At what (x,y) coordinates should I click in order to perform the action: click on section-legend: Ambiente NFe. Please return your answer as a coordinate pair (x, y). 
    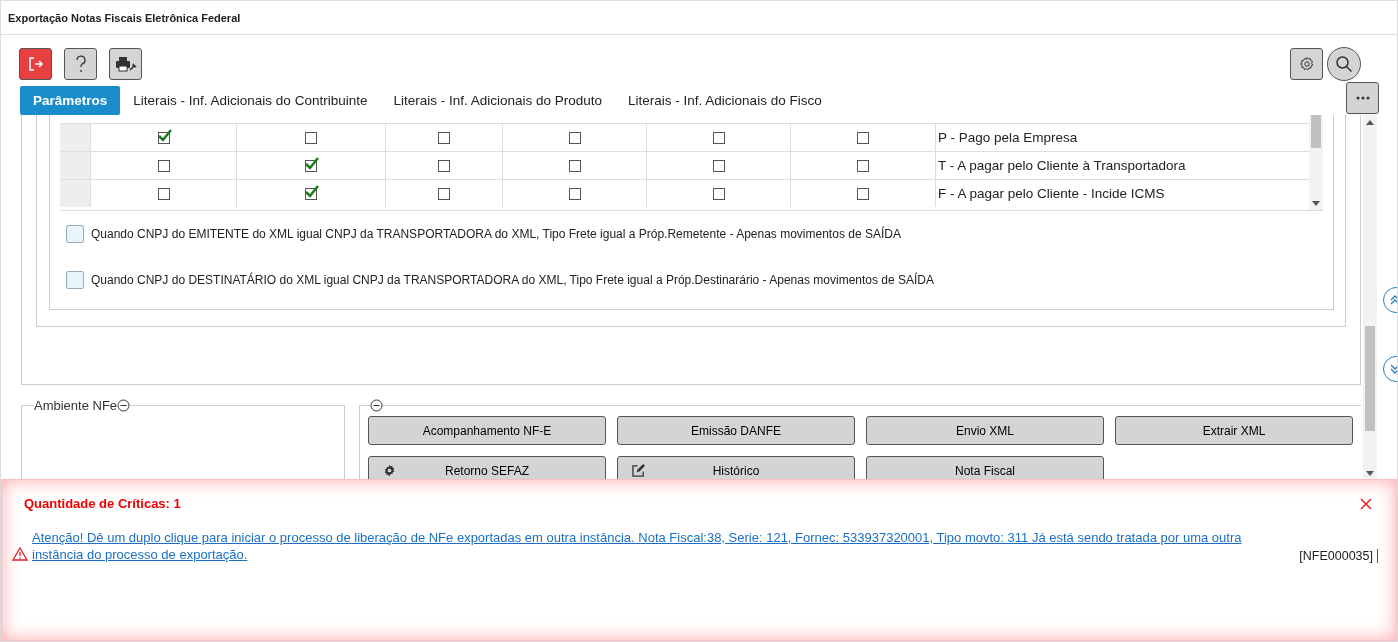
    Looking at the image, I should click on (76, 405).